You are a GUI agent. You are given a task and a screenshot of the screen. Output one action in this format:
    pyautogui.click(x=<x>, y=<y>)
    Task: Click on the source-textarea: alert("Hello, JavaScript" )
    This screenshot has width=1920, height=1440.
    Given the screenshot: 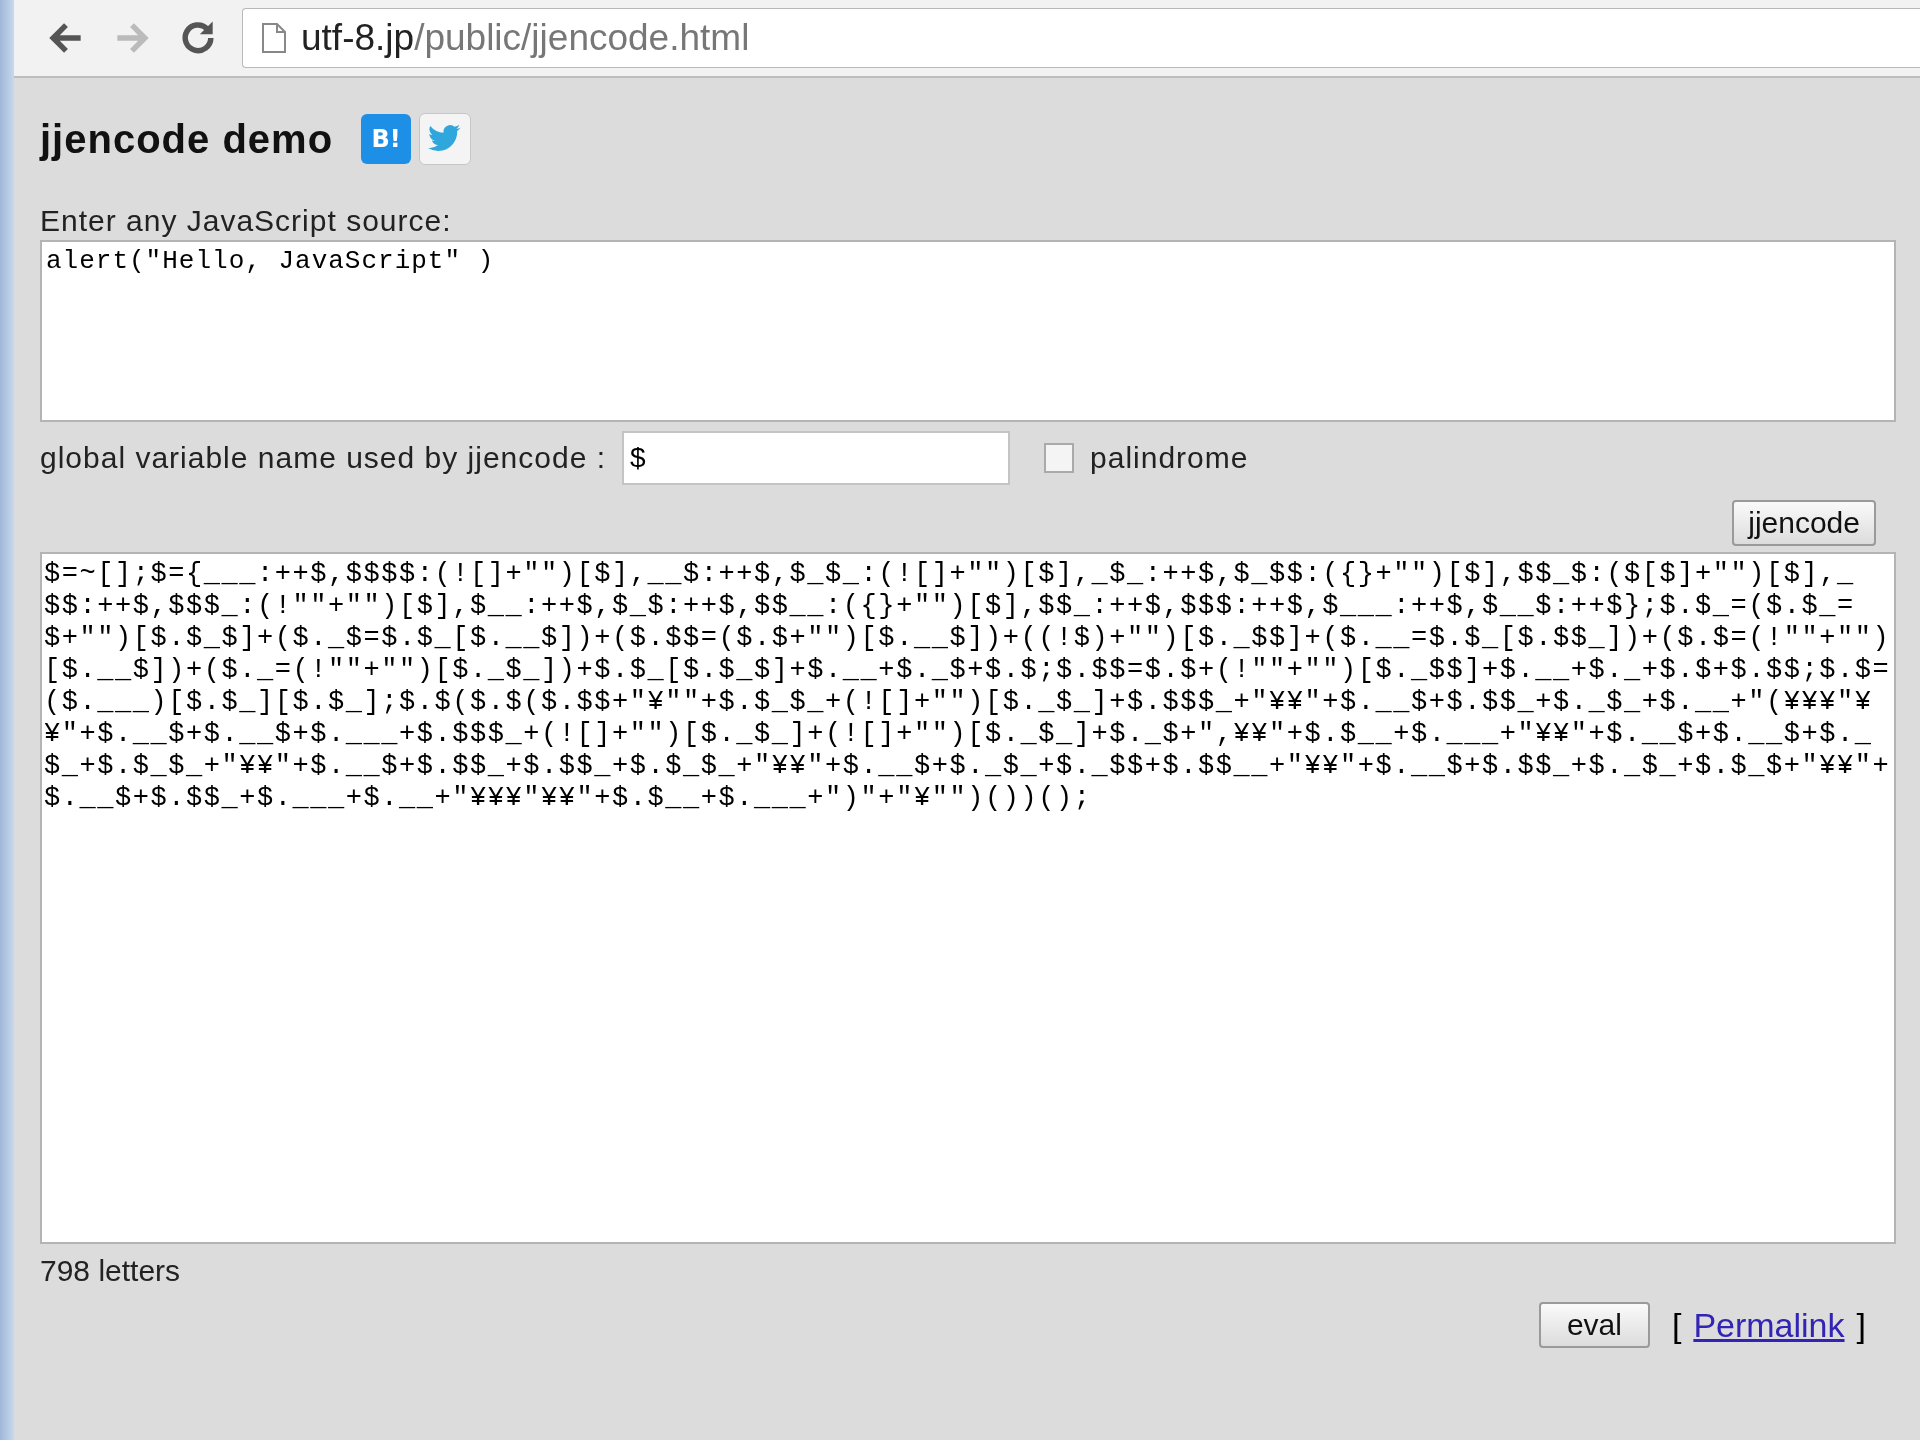 What is the action you would take?
    pyautogui.click(x=968, y=331)
    